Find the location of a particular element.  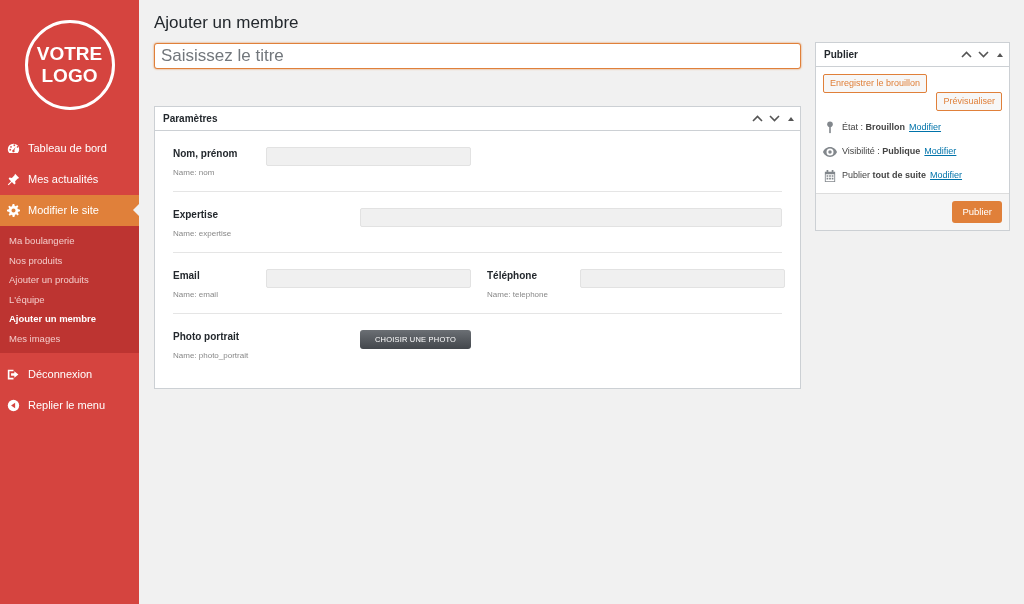

save-draft-button: Enregistrer le brouillon is located at coordinates (875, 83).